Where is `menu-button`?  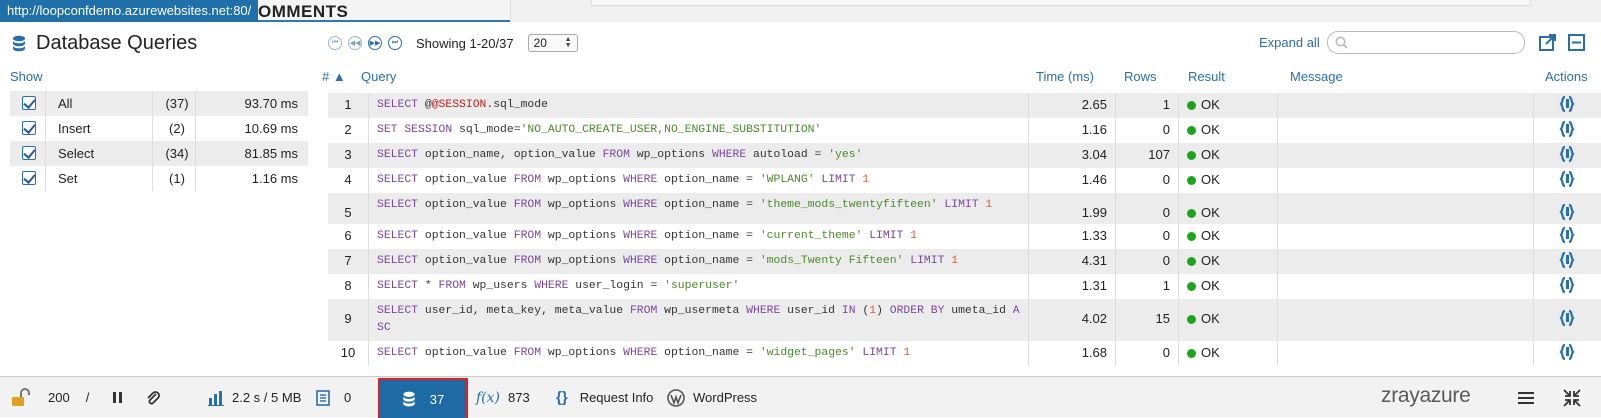
menu-button is located at coordinates (1526, 397).